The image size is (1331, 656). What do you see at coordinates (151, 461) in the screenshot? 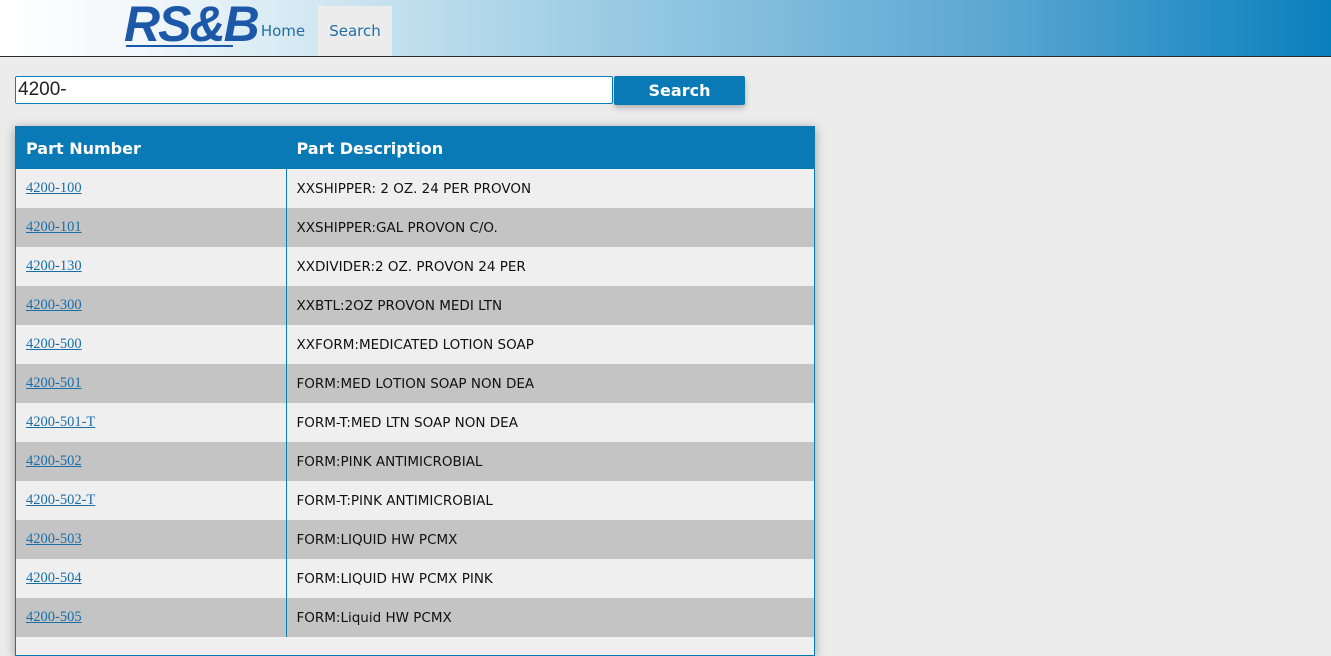
I see `part-number-cell: 4200-502` at bounding box center [151, 461].